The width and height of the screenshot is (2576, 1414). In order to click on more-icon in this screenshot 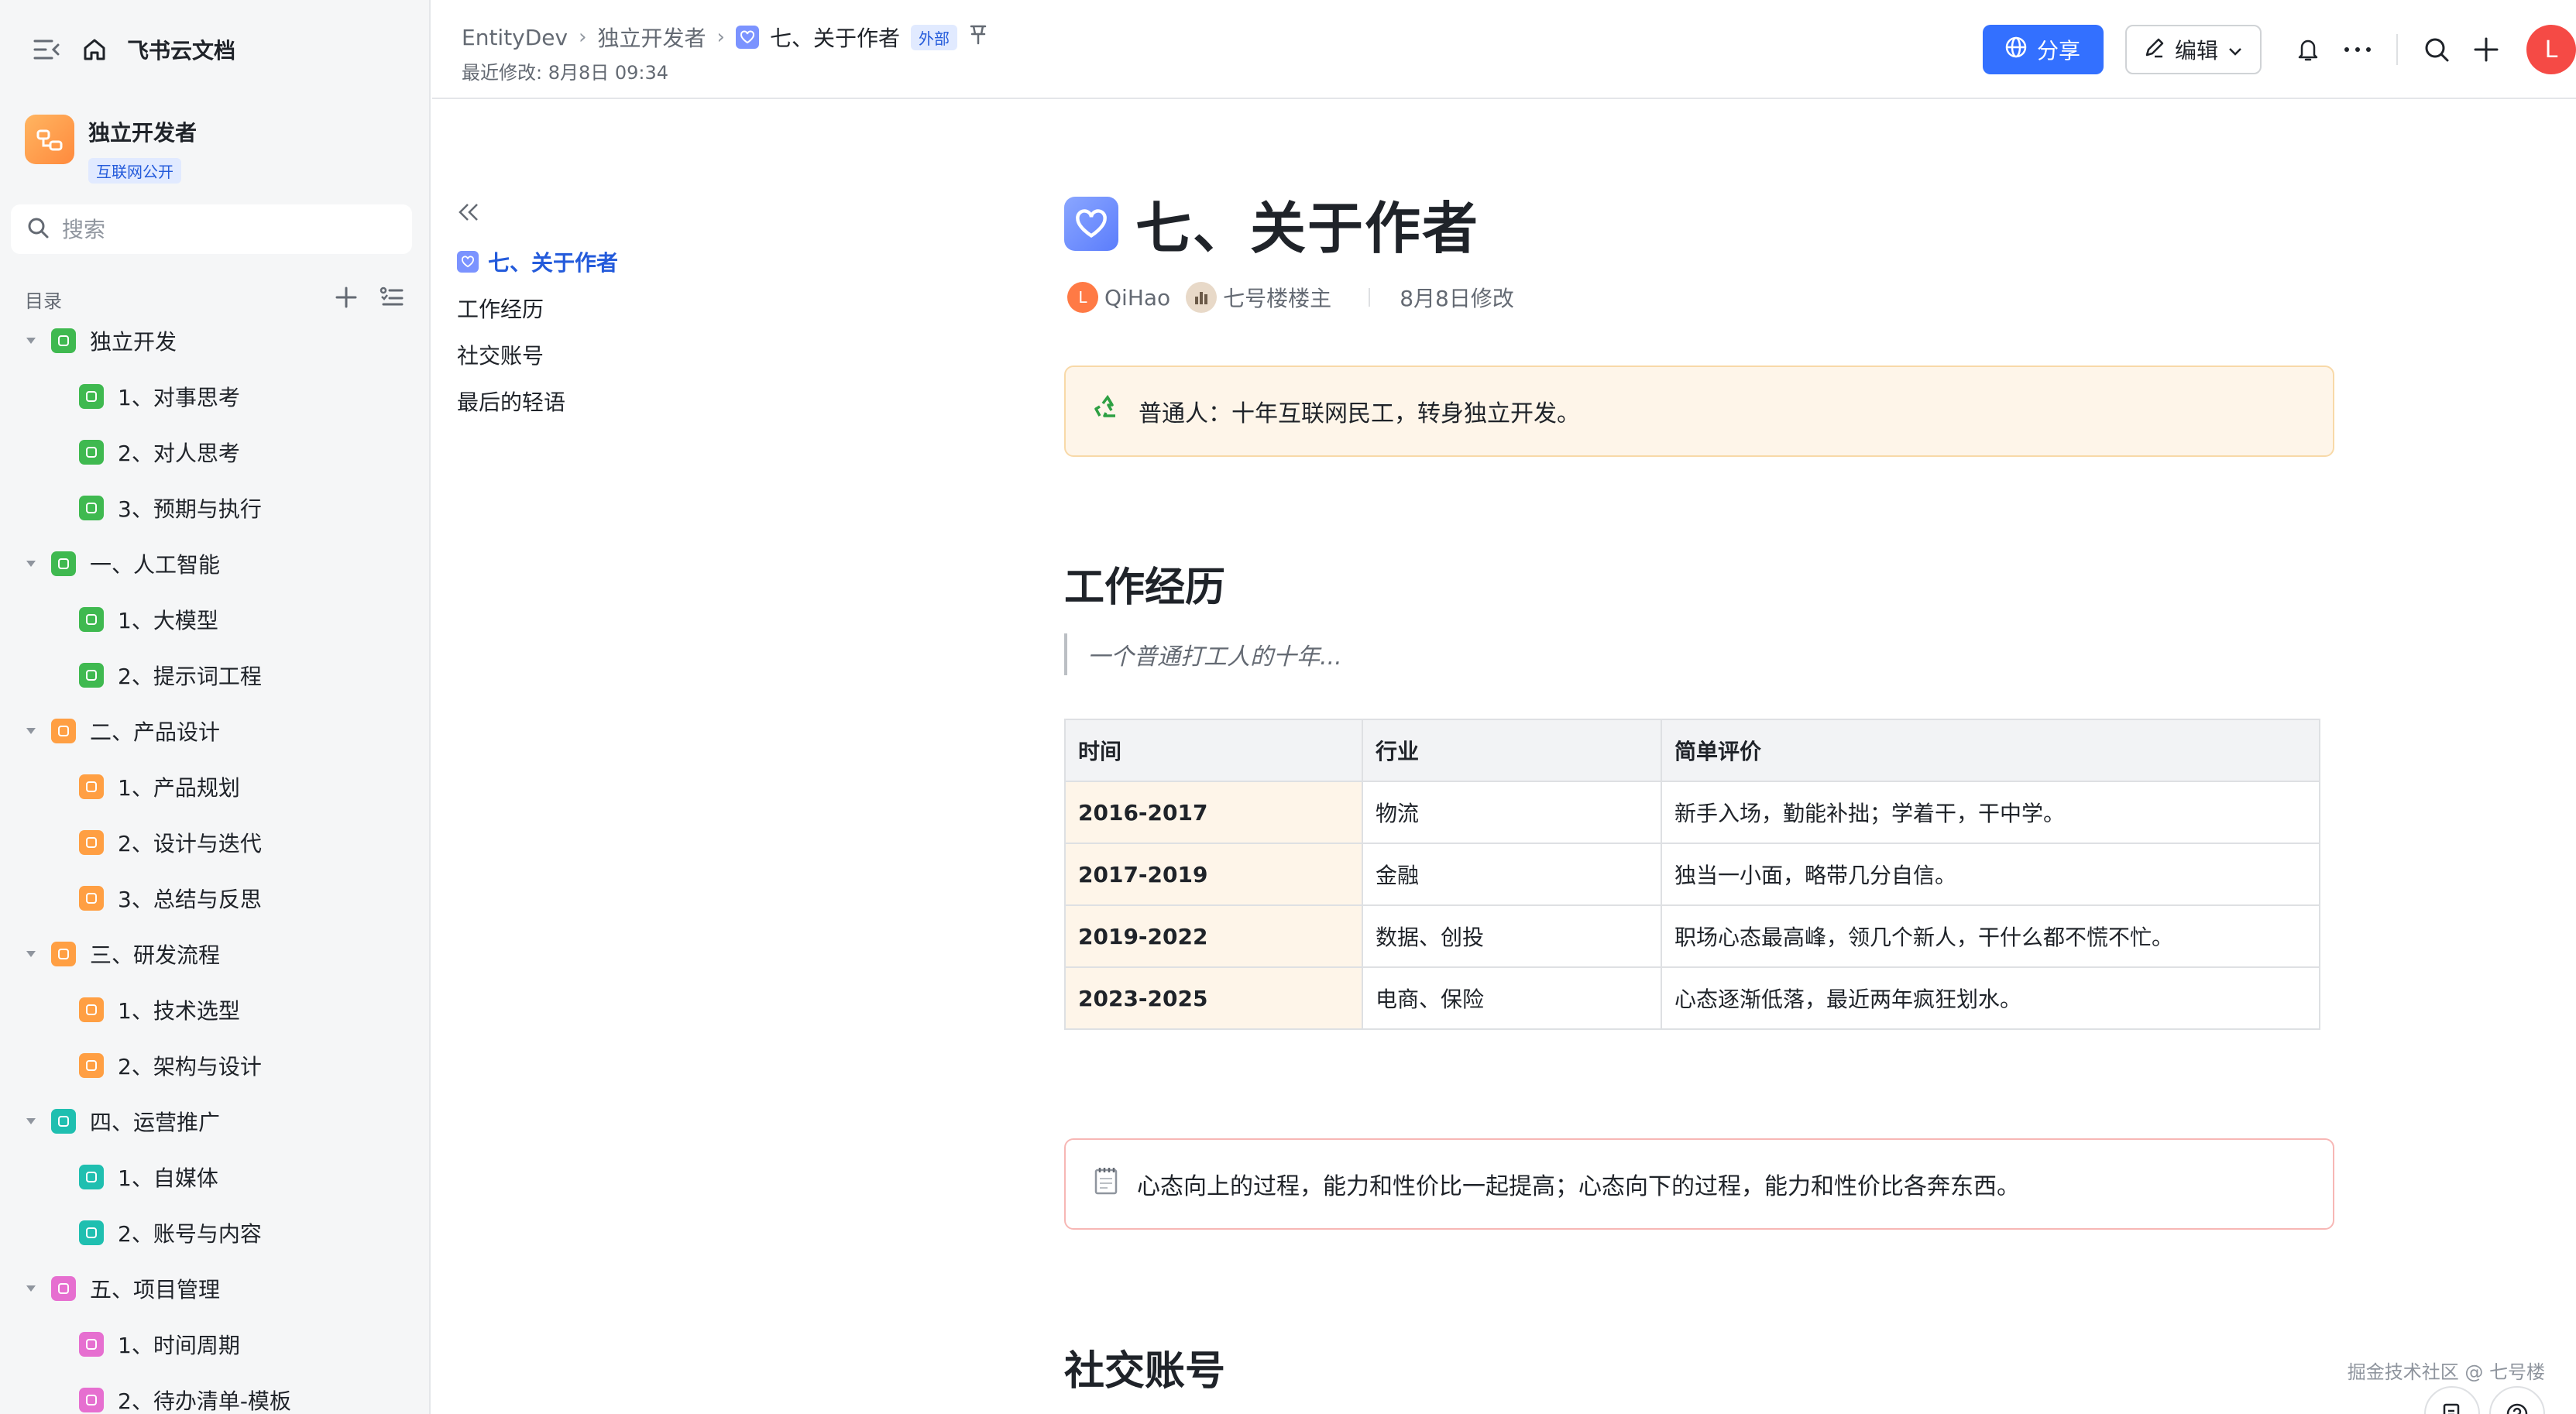, I will do `click(2357, 49)`.